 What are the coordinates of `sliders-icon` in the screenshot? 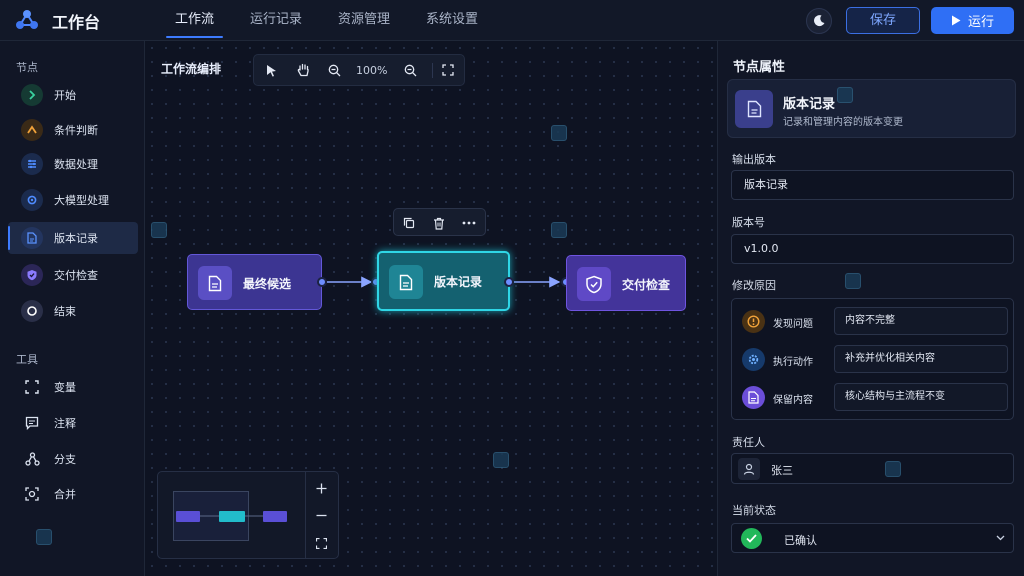 It's located at (32, 164).